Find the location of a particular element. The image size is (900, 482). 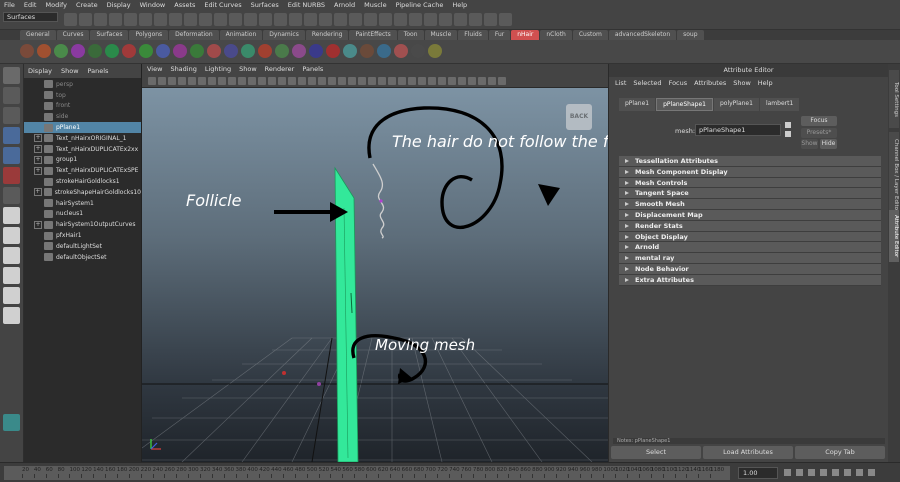

menu-edit: Edit is located at coordinates (30, 5).